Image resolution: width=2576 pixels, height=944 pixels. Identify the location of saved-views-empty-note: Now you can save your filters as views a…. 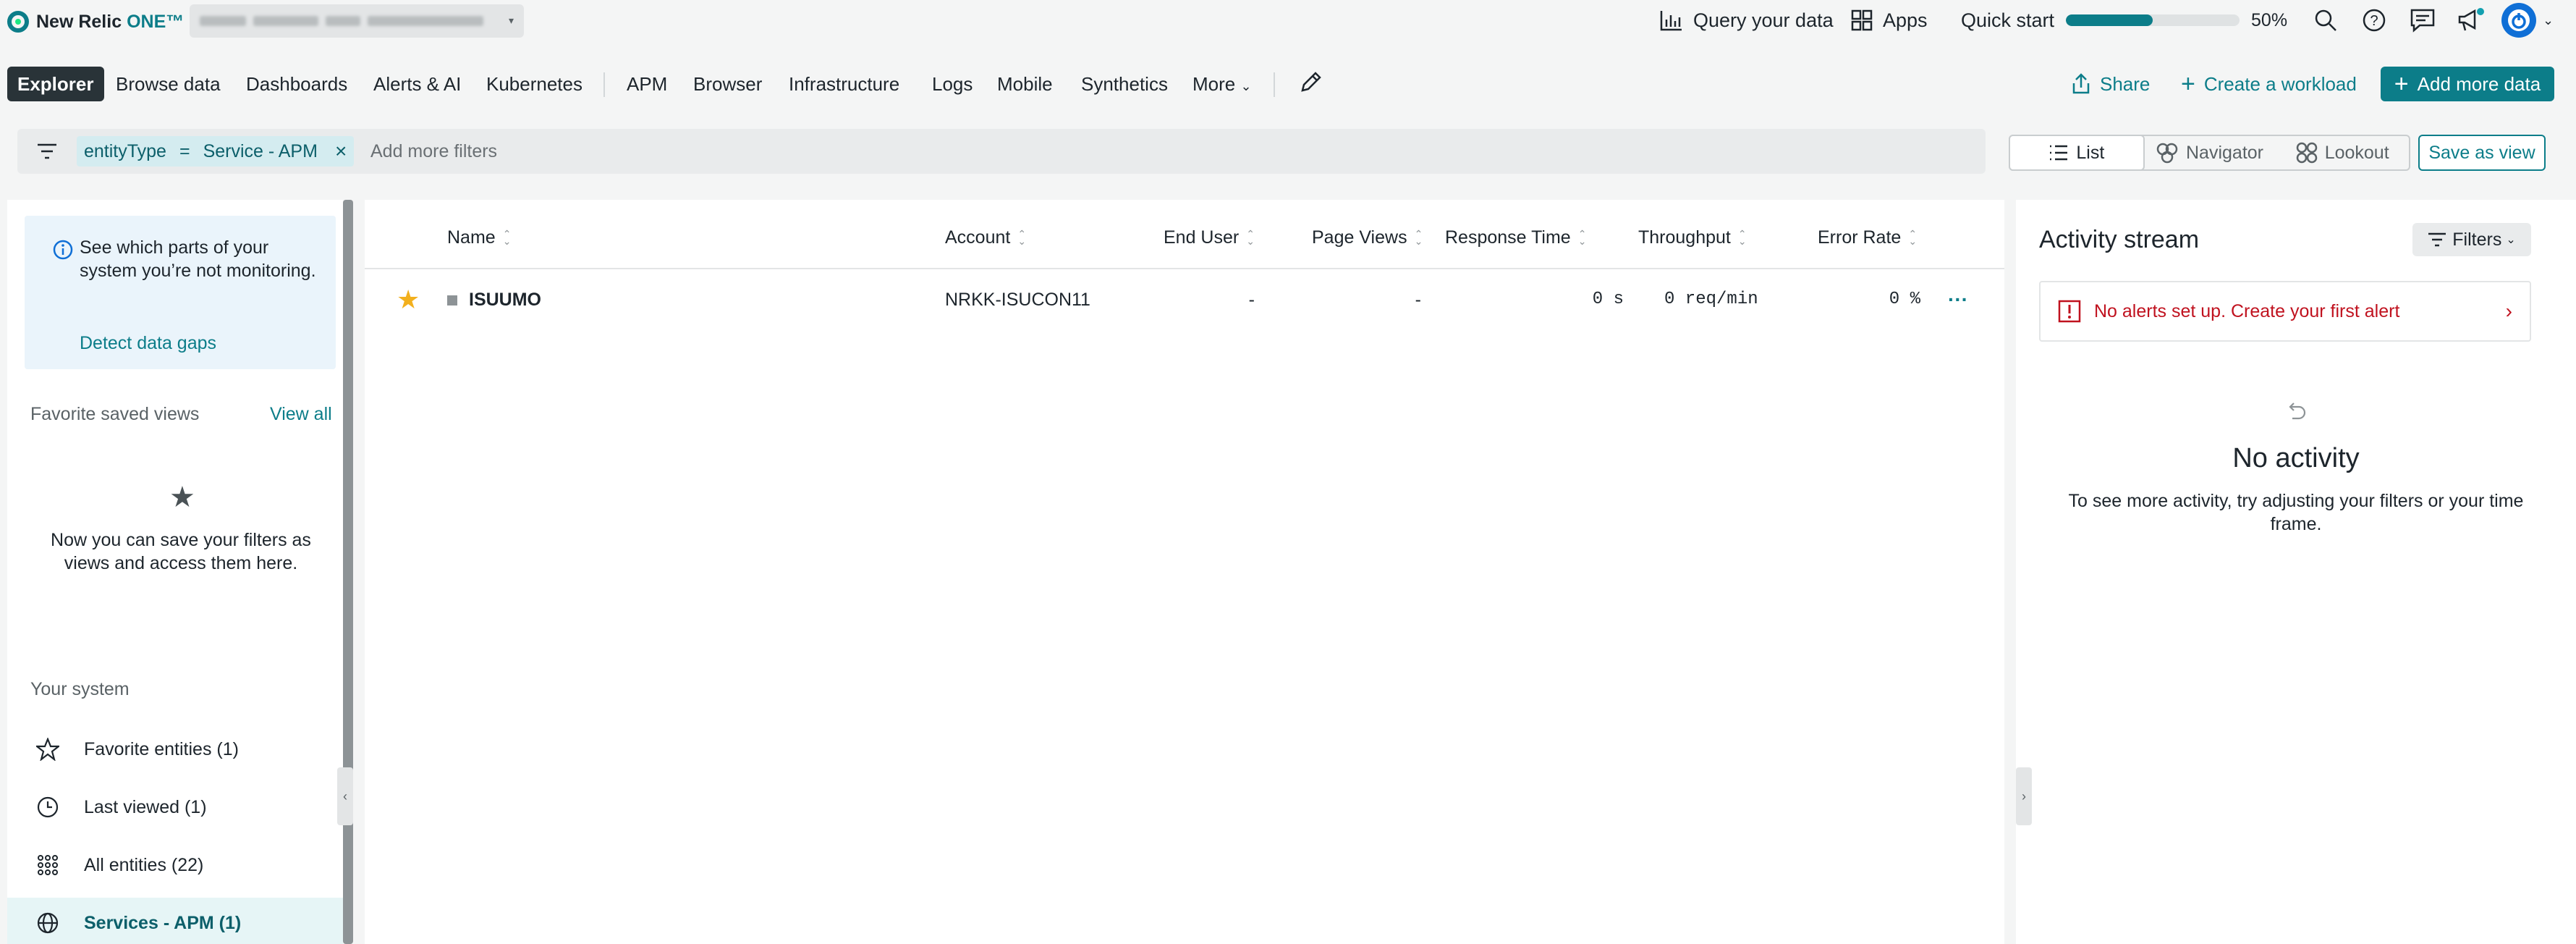
(181, 552).